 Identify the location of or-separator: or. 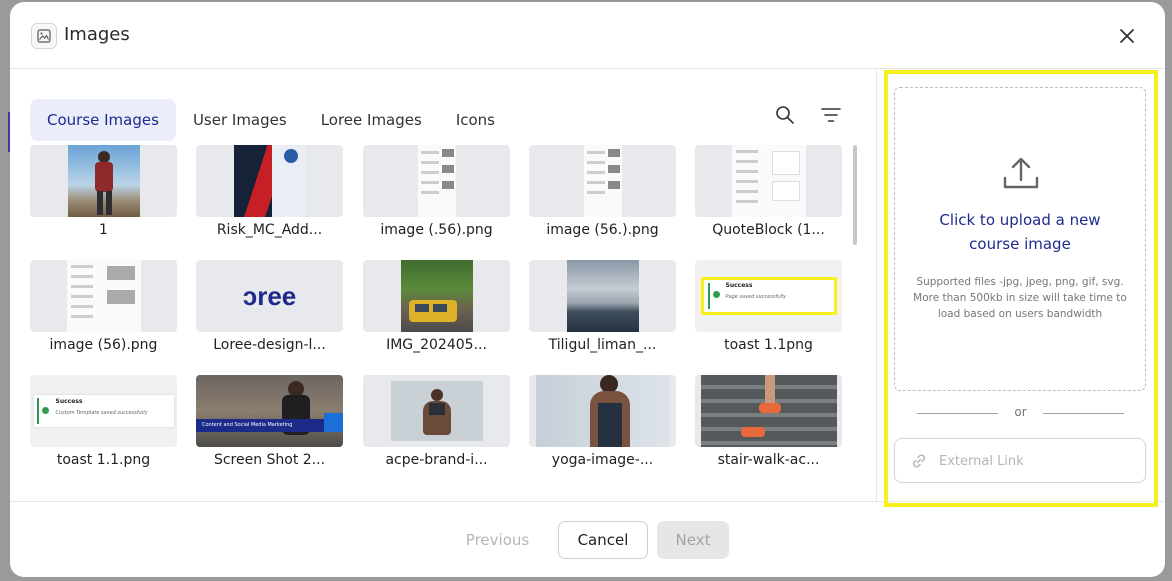
(1020, 413).